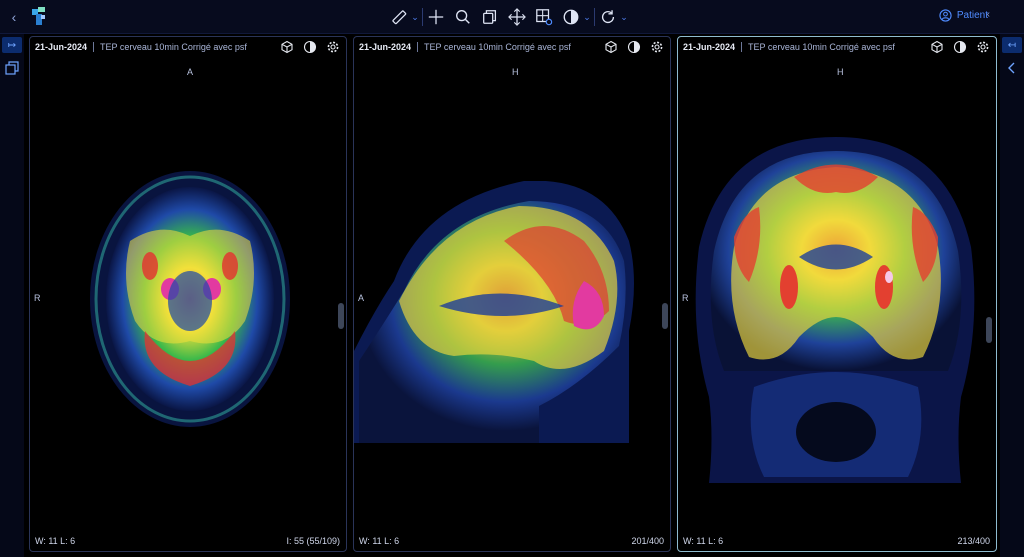  I want to click on slice-index: I: 55 (55/109), so click(313, 541).